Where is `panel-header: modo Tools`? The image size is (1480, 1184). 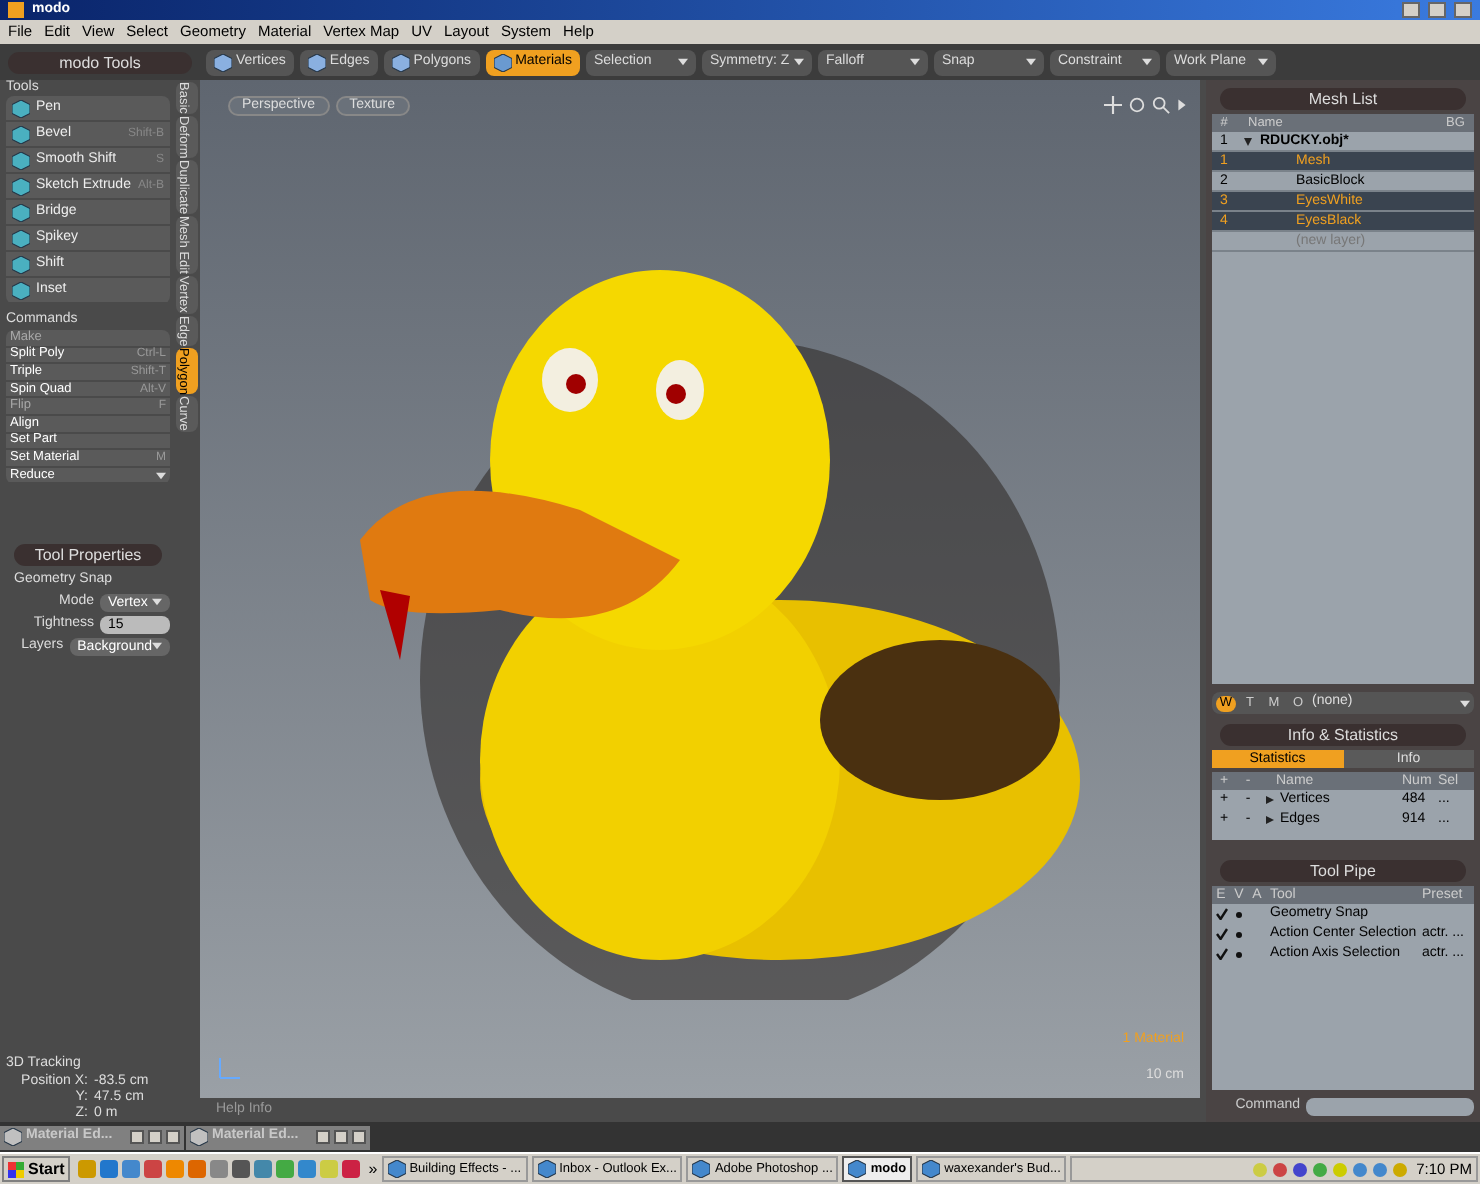
panel-header: modo Tools is located at coordinates (100, 62).